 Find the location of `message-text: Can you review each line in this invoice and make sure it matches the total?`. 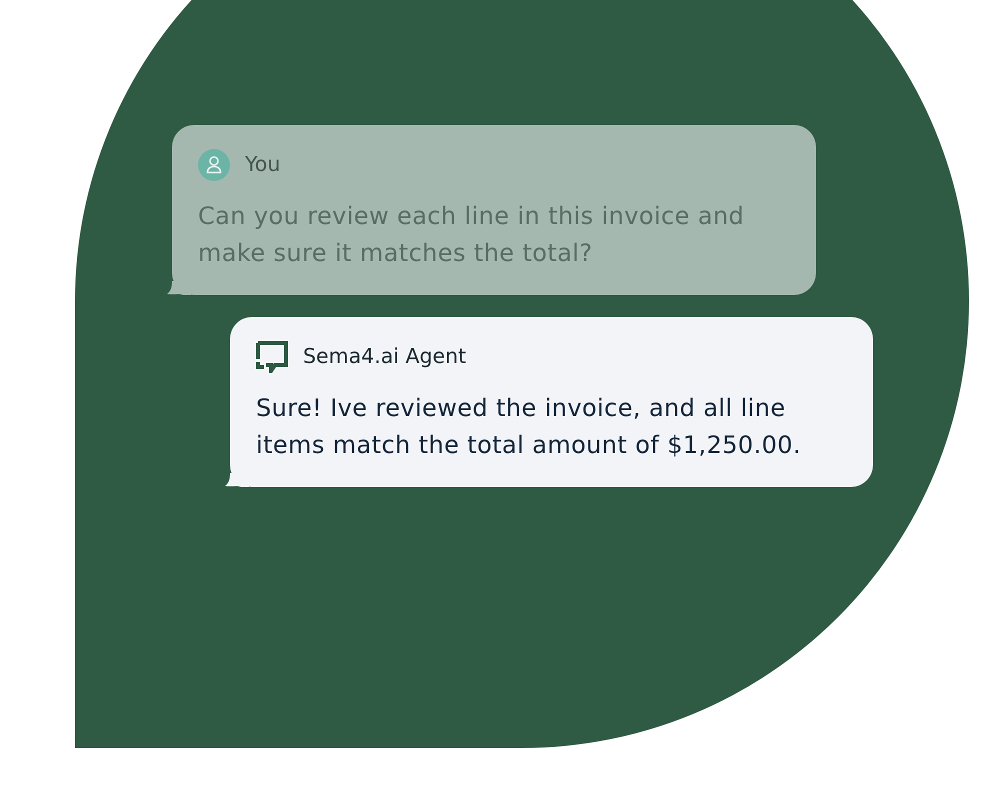

message-text: Can you review each line in this invoice and make sure it matches the total? is located at coordinates (472, 235).